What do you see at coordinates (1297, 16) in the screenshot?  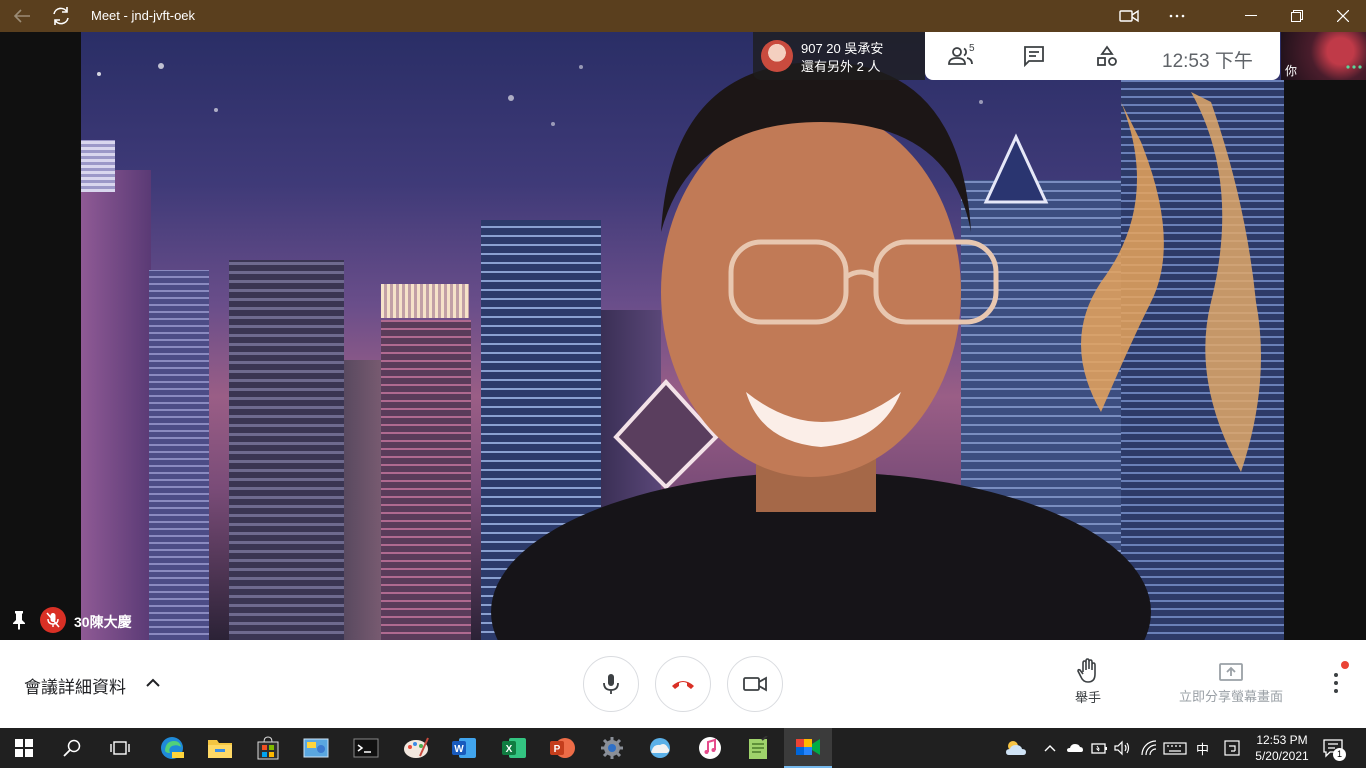 I see `restore-button` at bounding box center [1297, 16].